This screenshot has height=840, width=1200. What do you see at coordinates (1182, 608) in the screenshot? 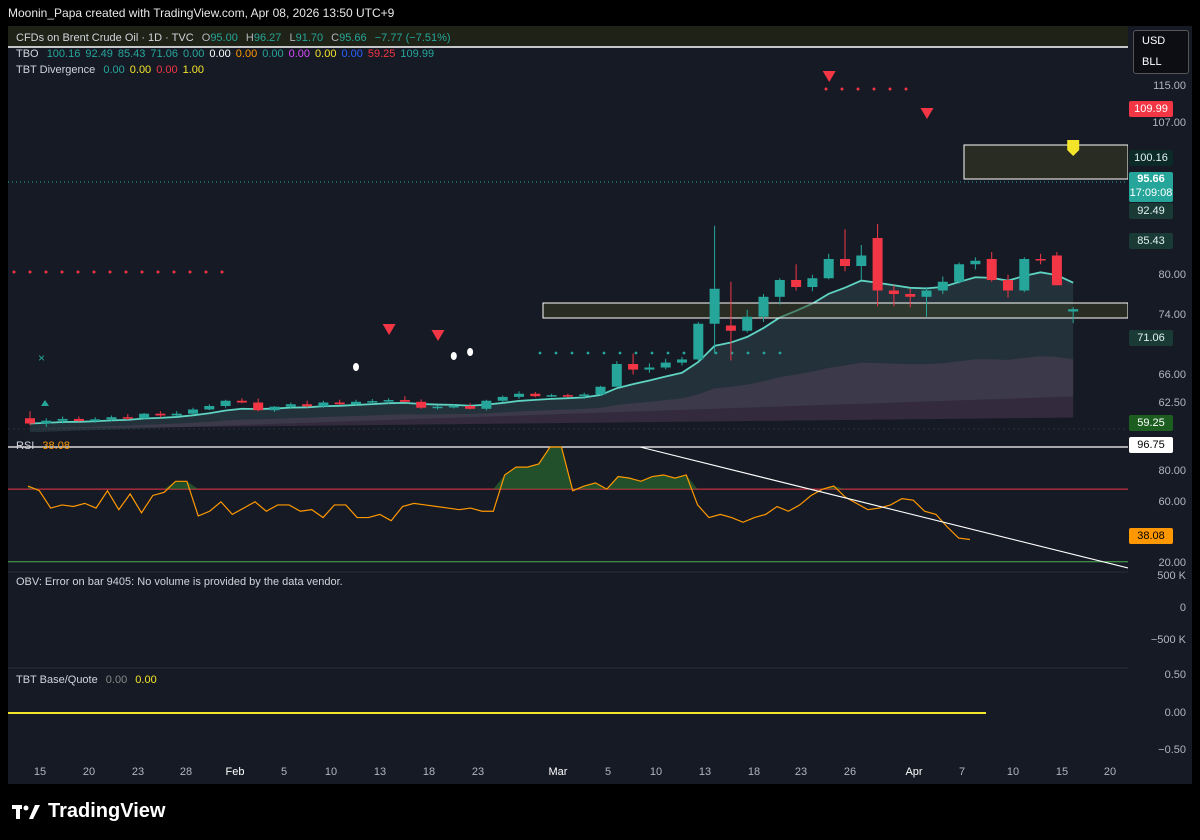
I see `obv-axis-label: 0` at bounding box center [1182, 608].